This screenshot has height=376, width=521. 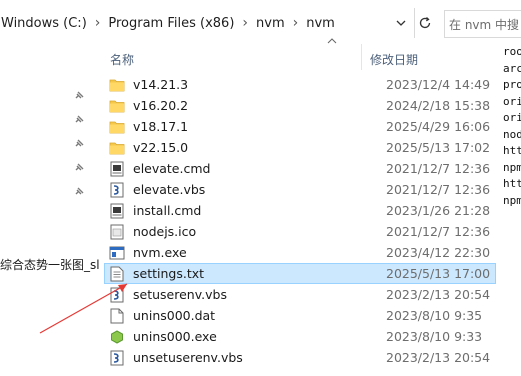 I want to click on file-name: settings.txt, so click(x=169, y=273).